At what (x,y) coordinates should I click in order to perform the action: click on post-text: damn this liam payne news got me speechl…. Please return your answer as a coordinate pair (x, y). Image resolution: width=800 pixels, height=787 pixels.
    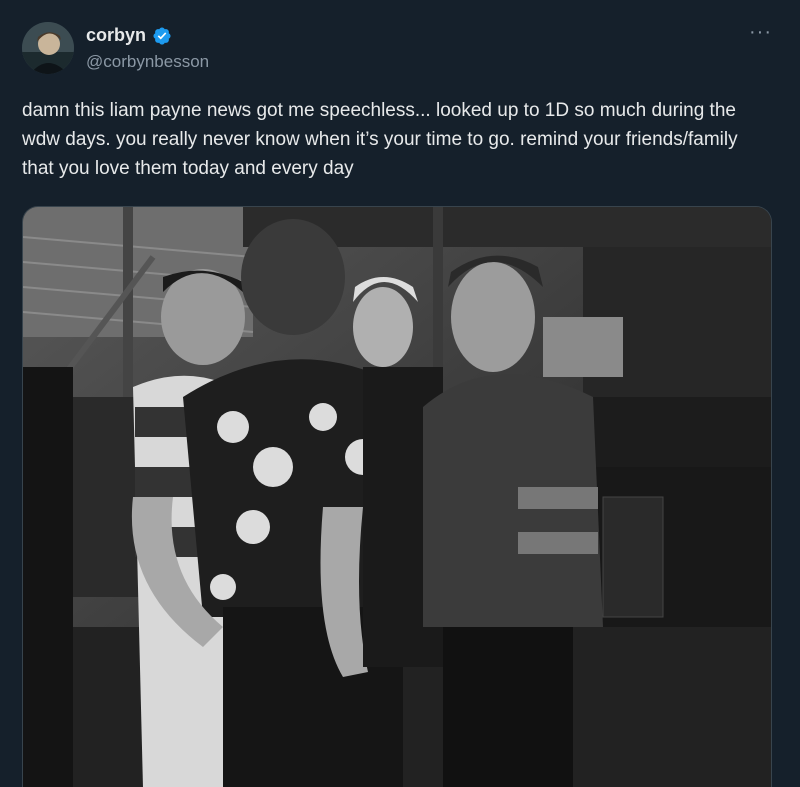
    Looking at the image, I should click on (380, 139).